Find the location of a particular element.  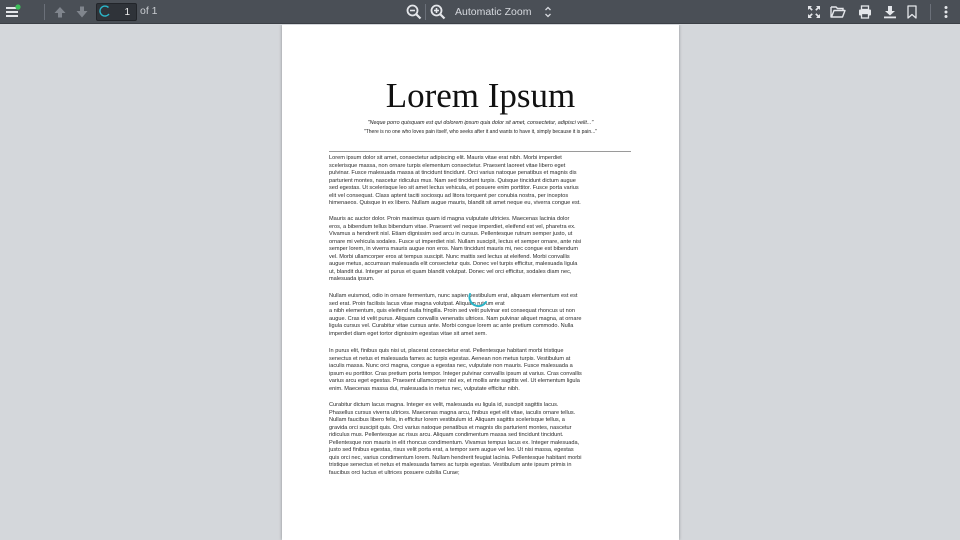

loading-spinner-icon is located at coordinates (477, 300).